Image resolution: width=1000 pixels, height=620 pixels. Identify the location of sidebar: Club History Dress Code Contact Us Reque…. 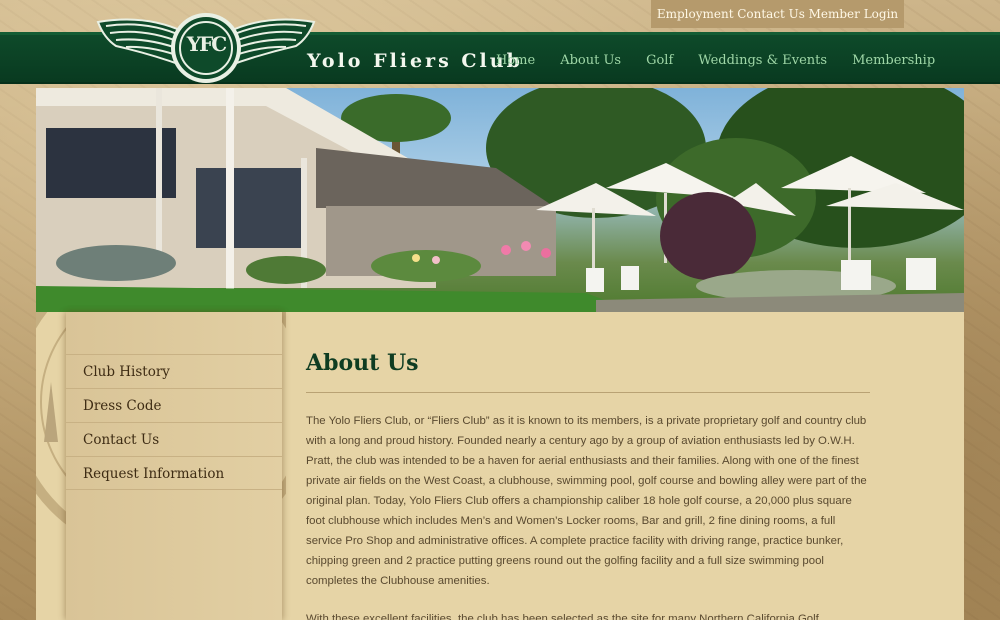
(174, 466).